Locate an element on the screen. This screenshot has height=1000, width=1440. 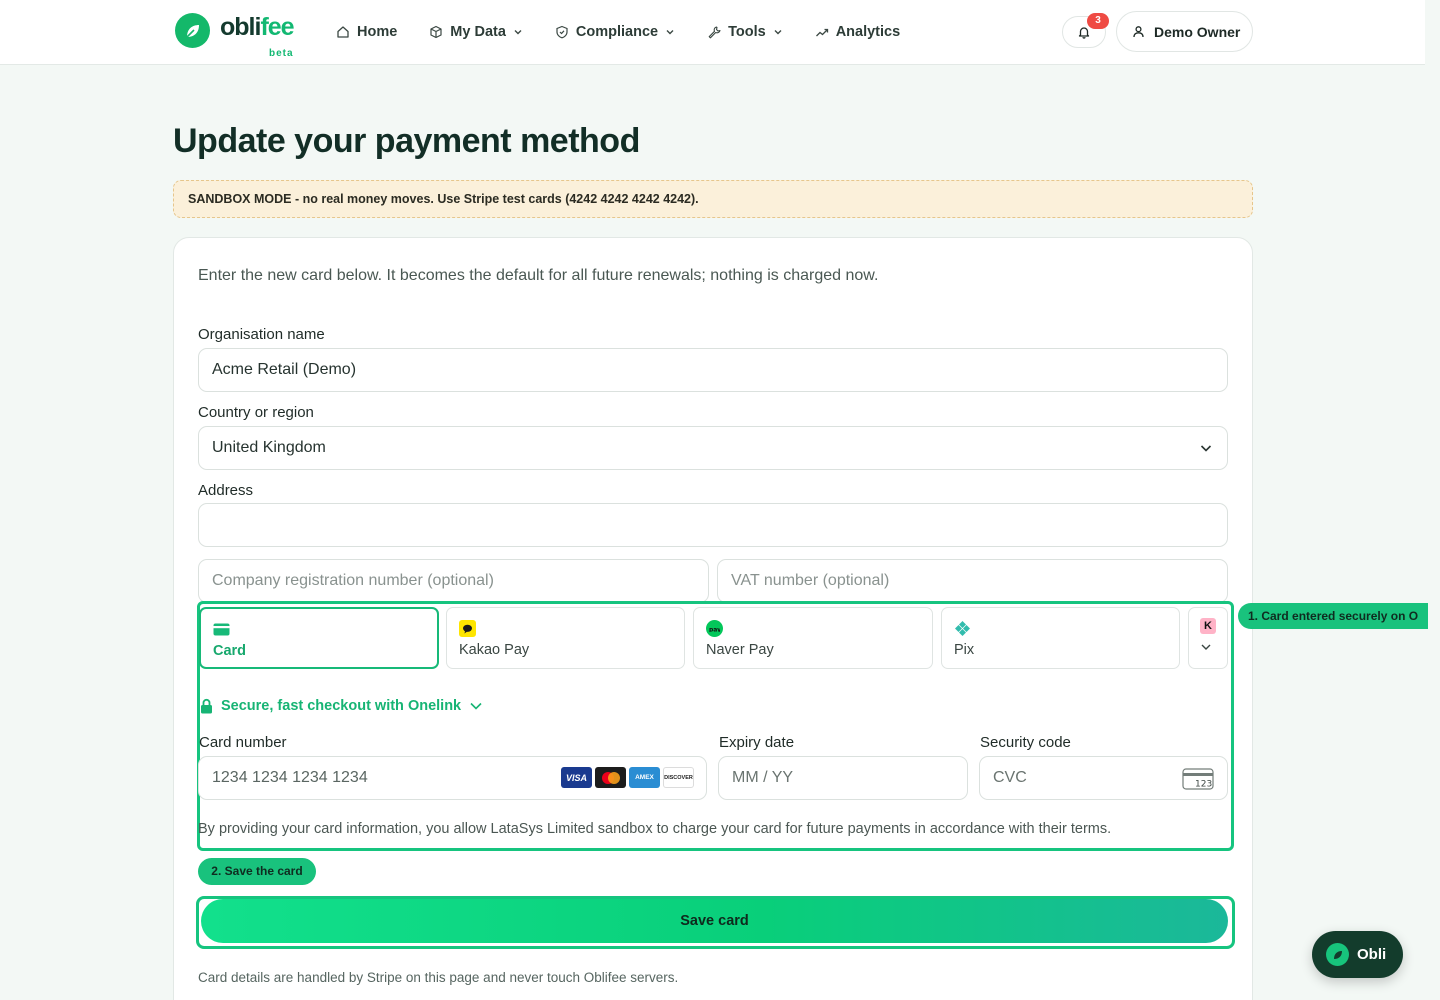
card-brand-logos: VISA AMEX DISCOVER is located at coordinates (627, 777).